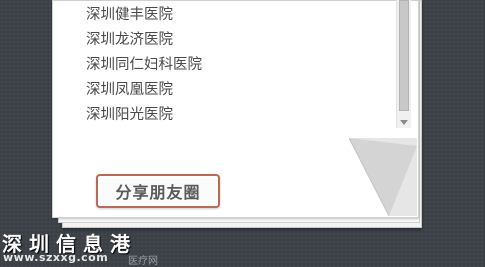 Image resolution: width=485 pixels, height=267 pixels. Describe the element at coordinates (404, 122) in the screenshot. I see `scroll-down-arrow-icon` at that location.